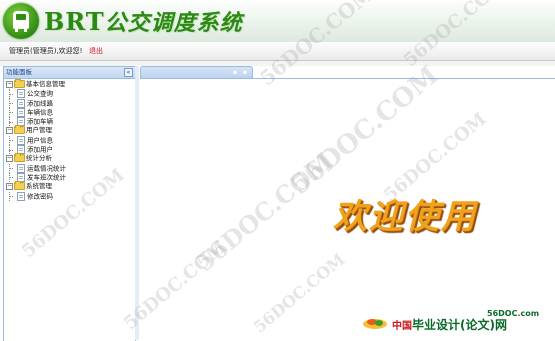  What do you see at coordinates (405, 217) in the screenshot?
I see `welcome-banner: 欢迎使用` at bounding box center [405, 217].